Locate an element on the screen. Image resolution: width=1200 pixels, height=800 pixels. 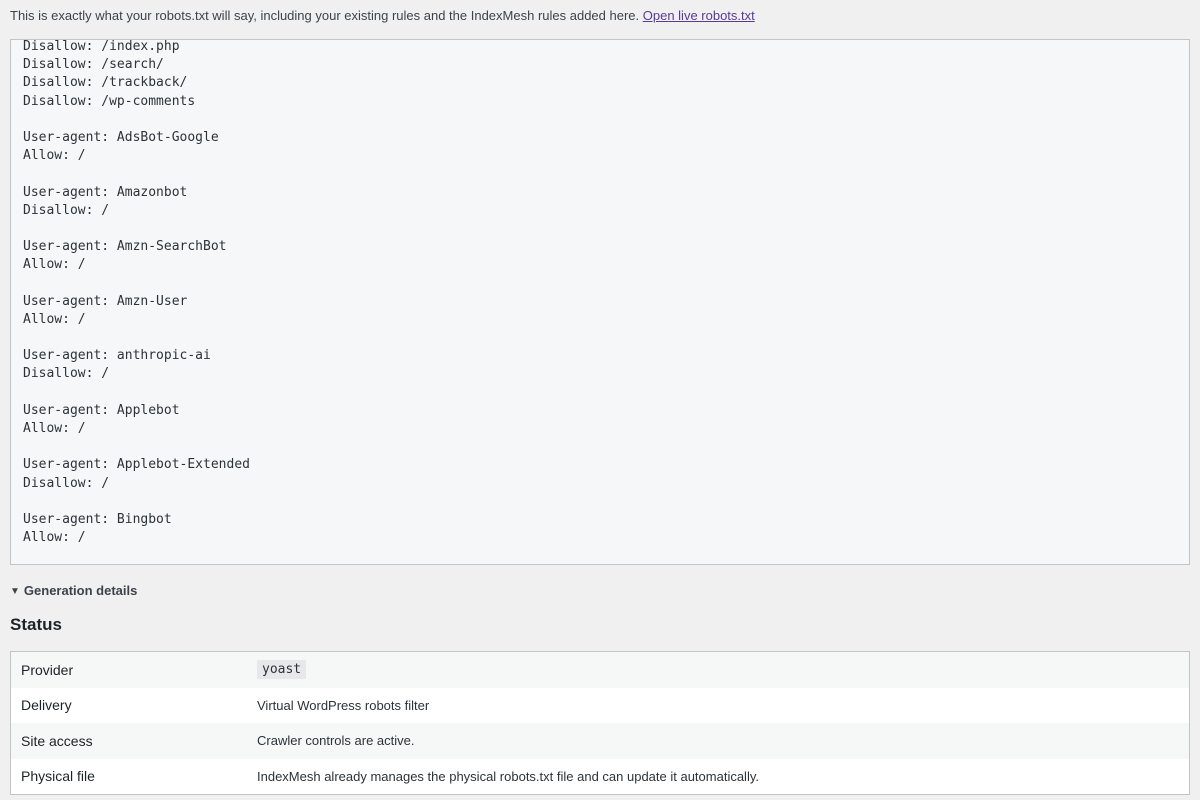
generation-details-toggle: ▼ Generation details is located at coordinates (73, 592).